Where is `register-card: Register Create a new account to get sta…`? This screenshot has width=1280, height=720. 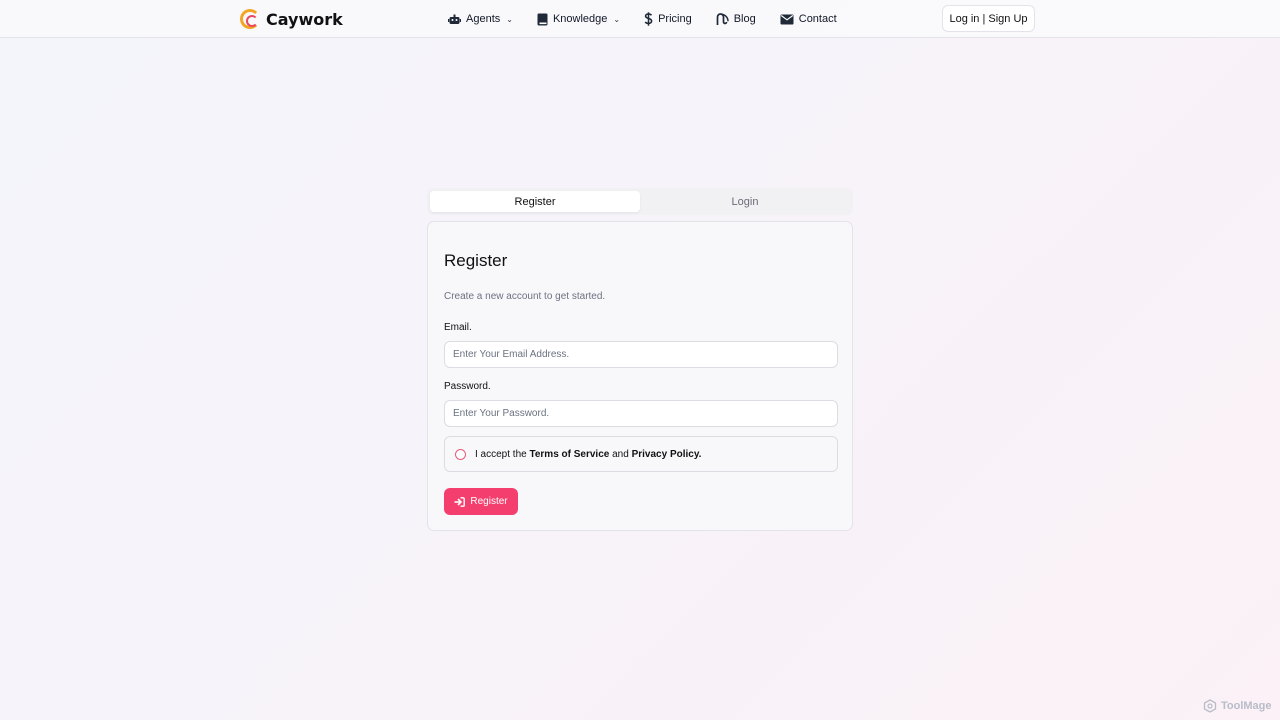
register-card: Register Create a new account to get sta… is located at coordinates (640, 376).